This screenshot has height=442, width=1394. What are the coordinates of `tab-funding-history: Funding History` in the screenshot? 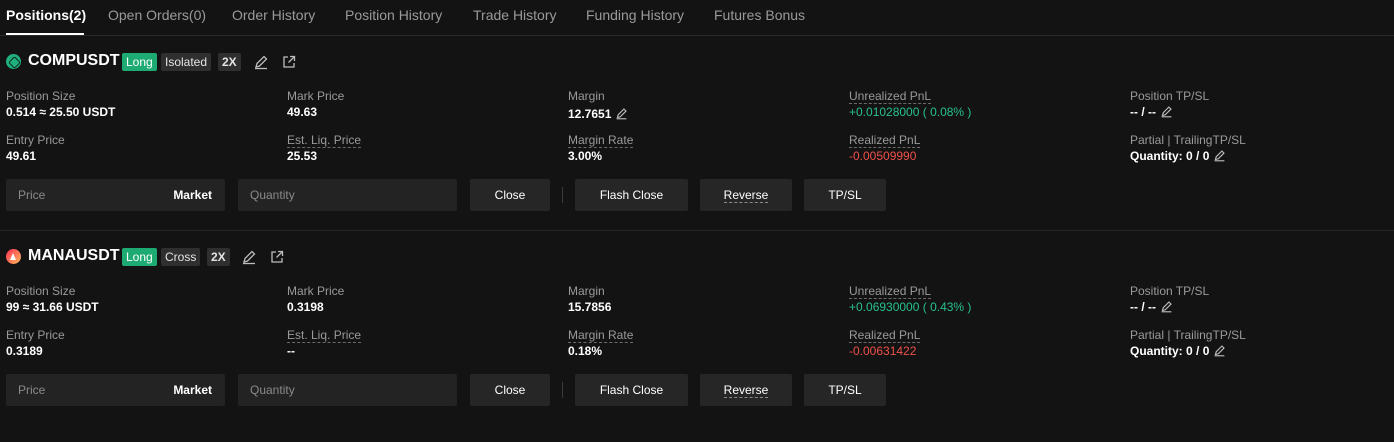 It's located at (635, 15).